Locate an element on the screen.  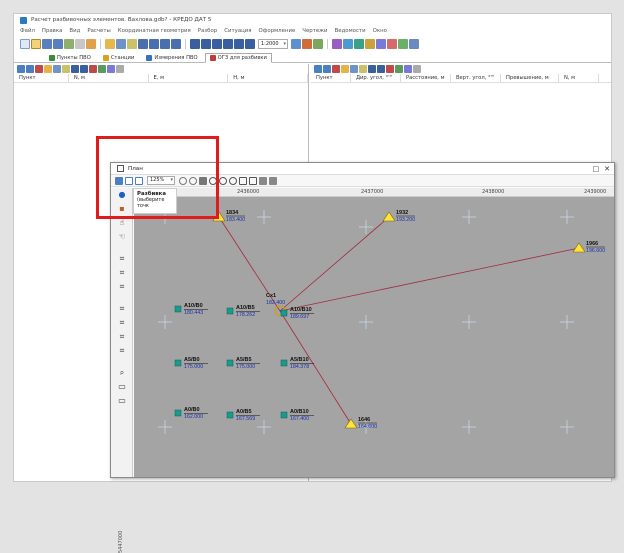
align-right-icon is located at coordinates (217, 44).